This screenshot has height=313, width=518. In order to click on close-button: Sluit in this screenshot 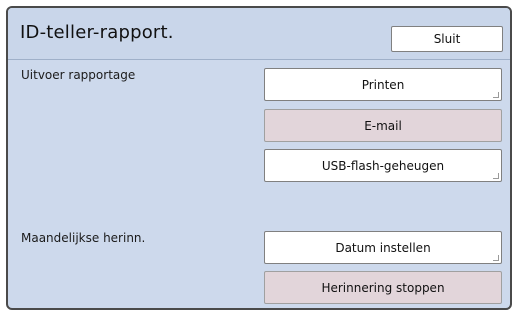, I will do `click(447, 39)`.